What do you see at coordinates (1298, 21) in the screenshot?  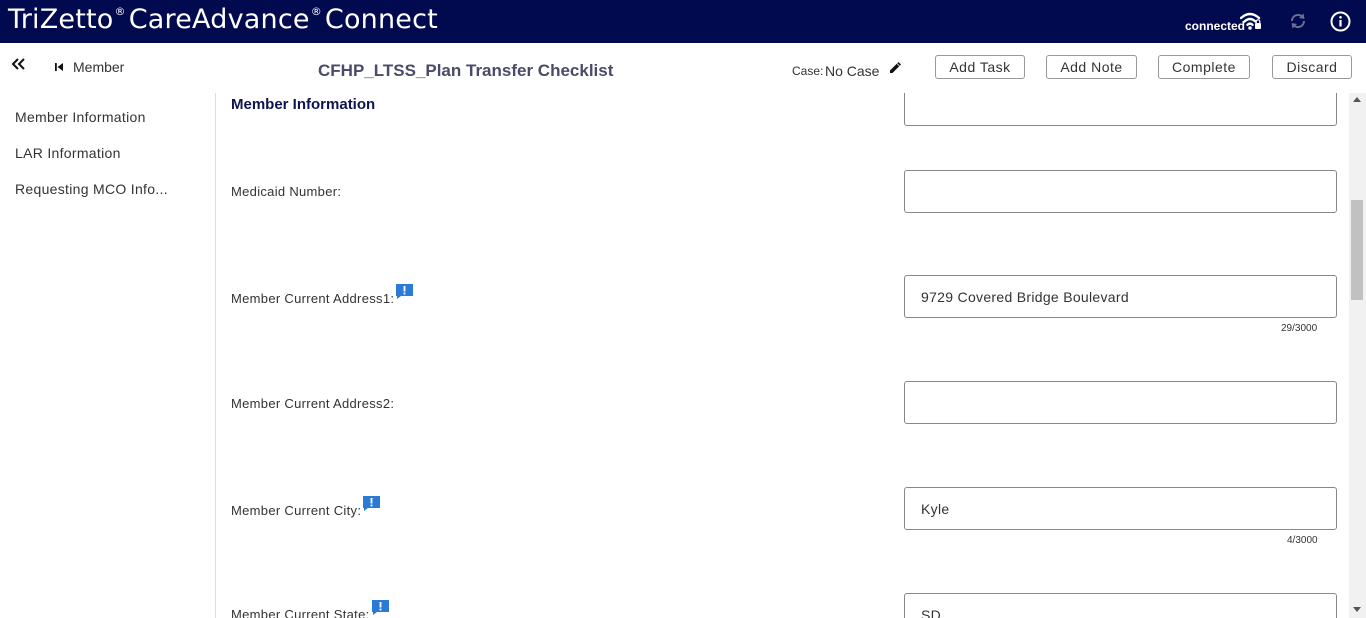 I see `sync-icon` at bounding box center [1298, 21].